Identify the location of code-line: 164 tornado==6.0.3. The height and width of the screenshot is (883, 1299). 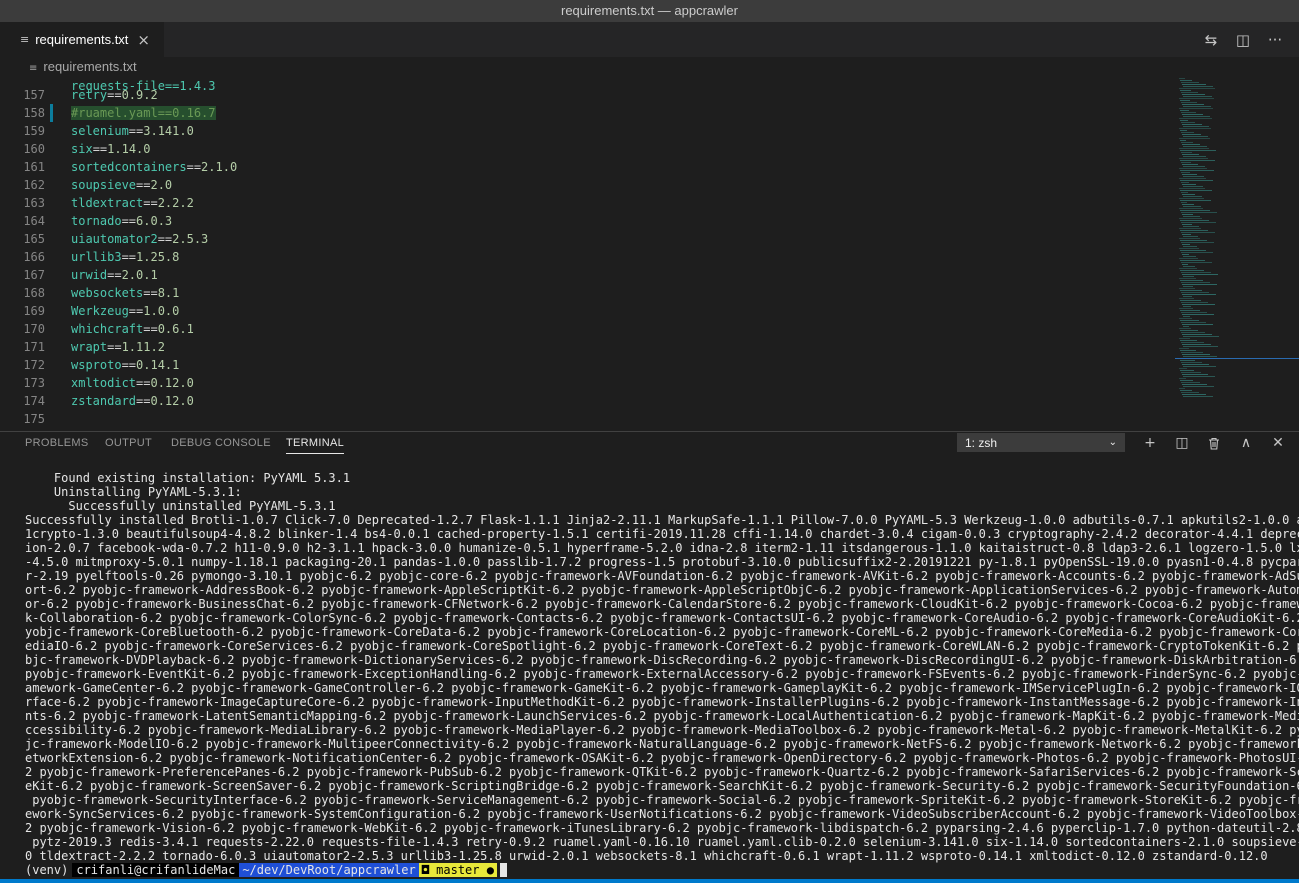
(585, 221).